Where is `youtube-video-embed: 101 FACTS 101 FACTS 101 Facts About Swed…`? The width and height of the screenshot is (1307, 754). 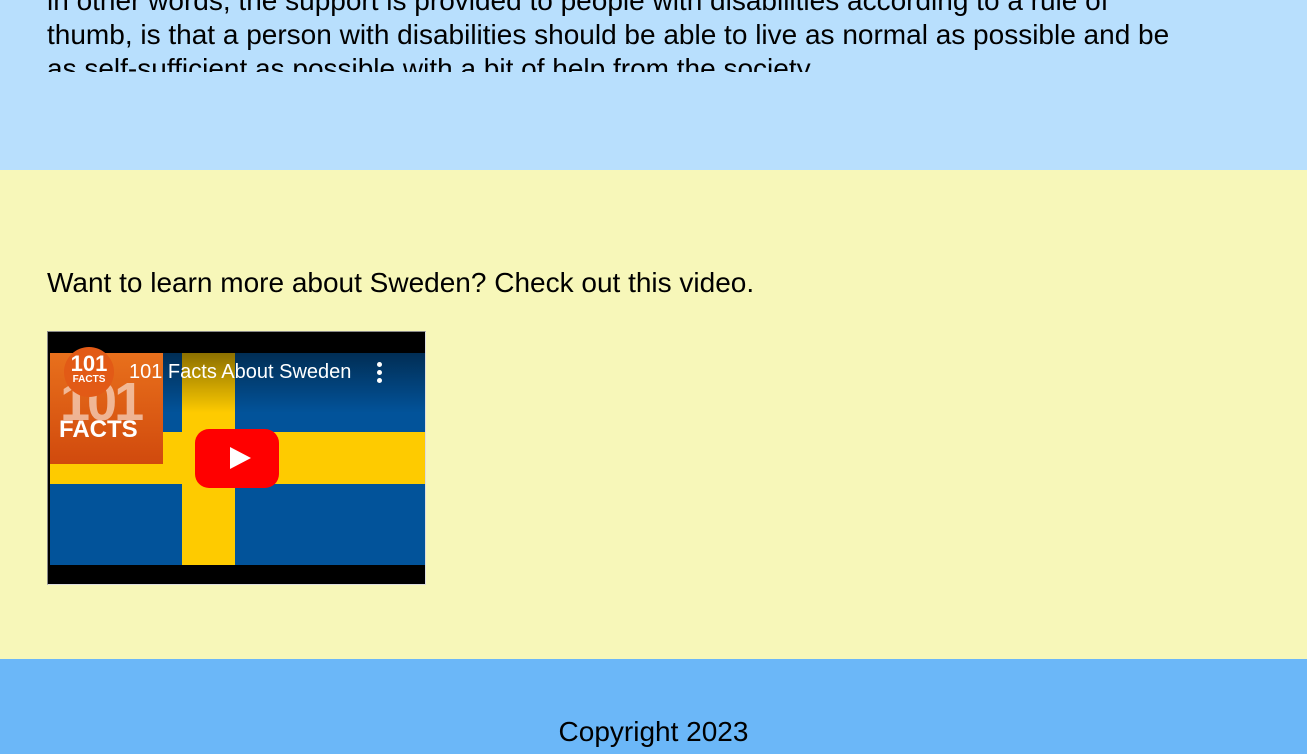
youtube-video-embed: 101 FACTS 101 FACTS 101 Facts About Swed… is located at coordinates (236, 458).